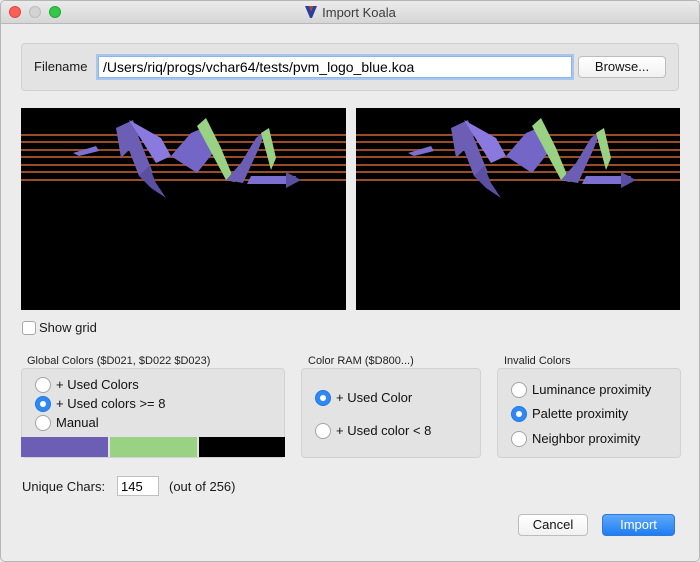 The height and width of the screenshot is (562, 700). I want to click on filename-input, so click(335, 67).